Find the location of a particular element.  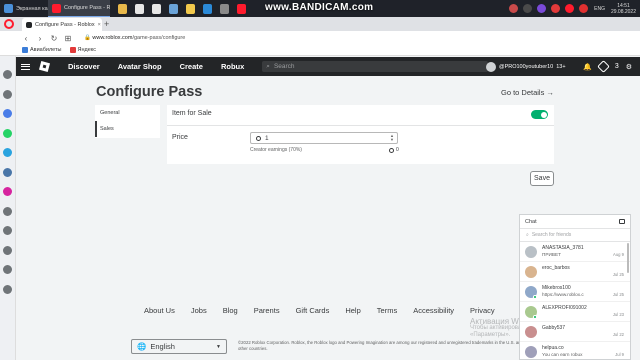

chat-header: Chat is located at coordinates (575, 222).